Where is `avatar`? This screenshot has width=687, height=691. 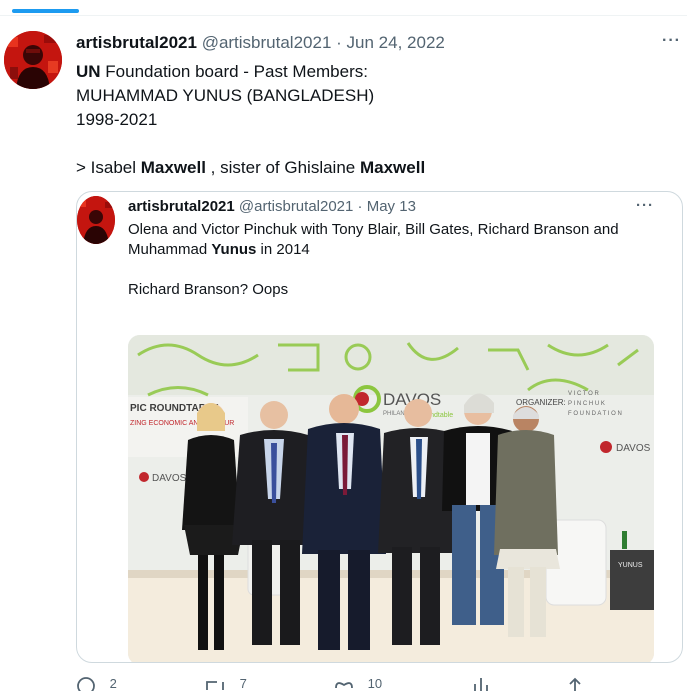 avatar is located at coordinates (33, 60).